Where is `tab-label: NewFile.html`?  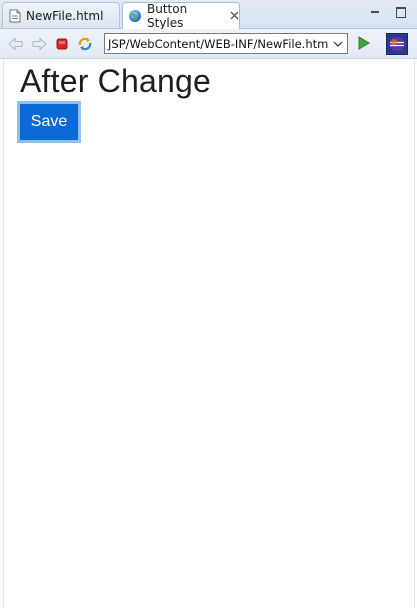 tab-label: NewFile.html is located at coordinates (65, 15).